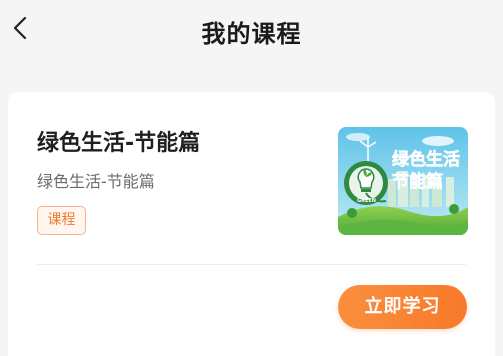 This screenshot has height=356, width=503. Describe the element at coordinates (426, 159) in the screenshot. I see `thumbnail-title-line1: 绿色生活` at that location.